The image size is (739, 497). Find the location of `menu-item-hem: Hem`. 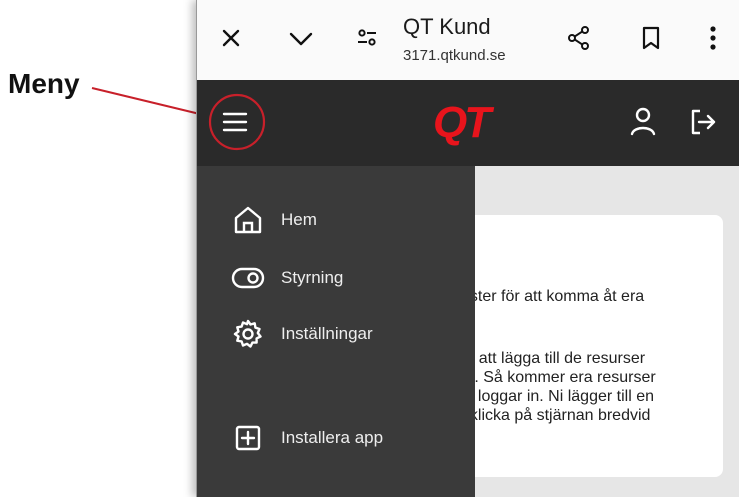

menu-item-hem: Hem is located at coordinates (274, 220).